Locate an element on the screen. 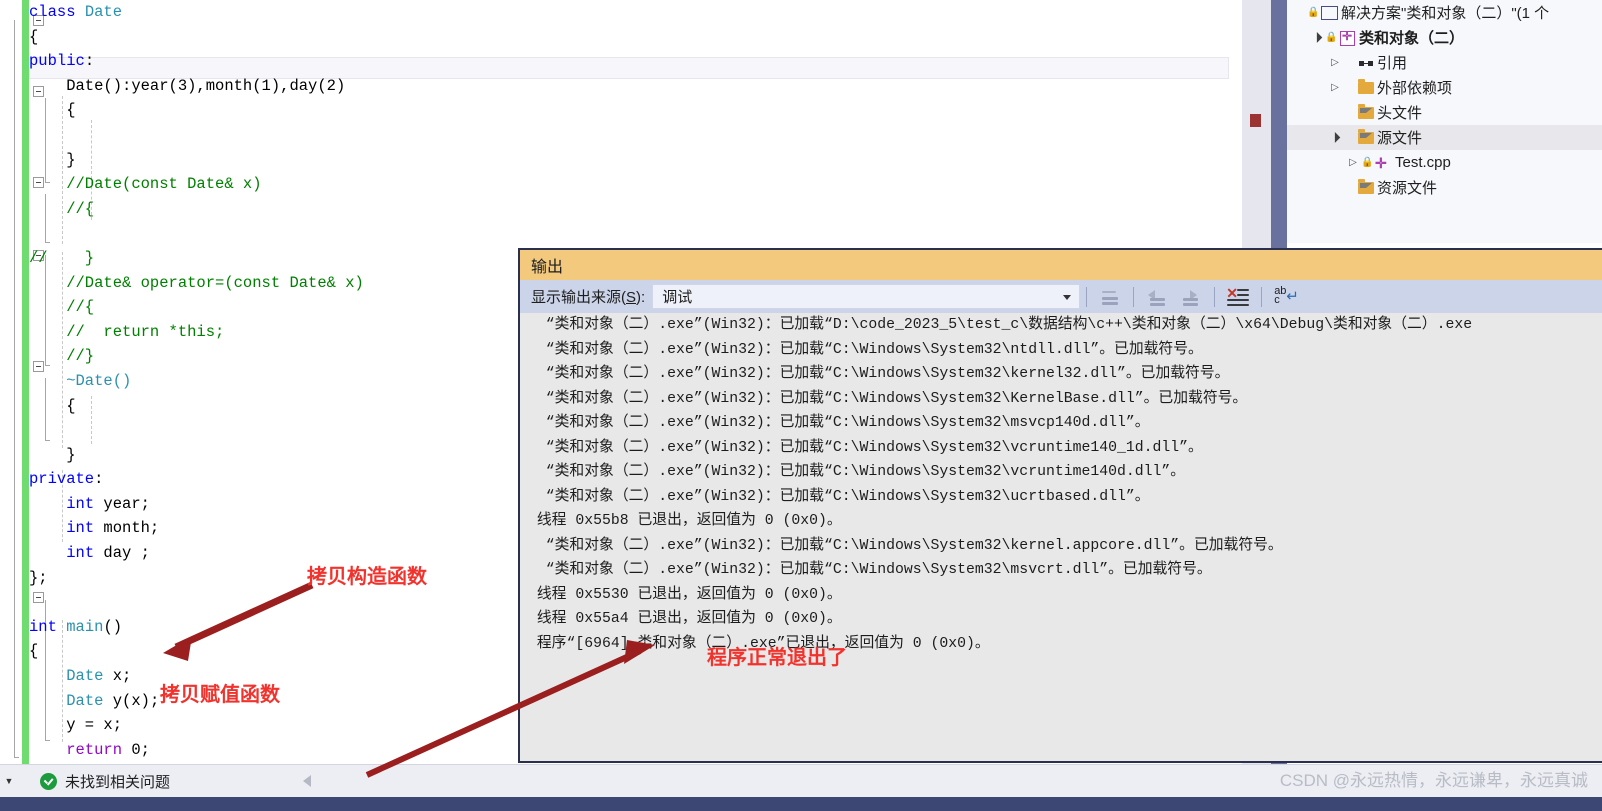  code-token: //Date& operator=(const Date& x) is located at coordinates (196, 282).